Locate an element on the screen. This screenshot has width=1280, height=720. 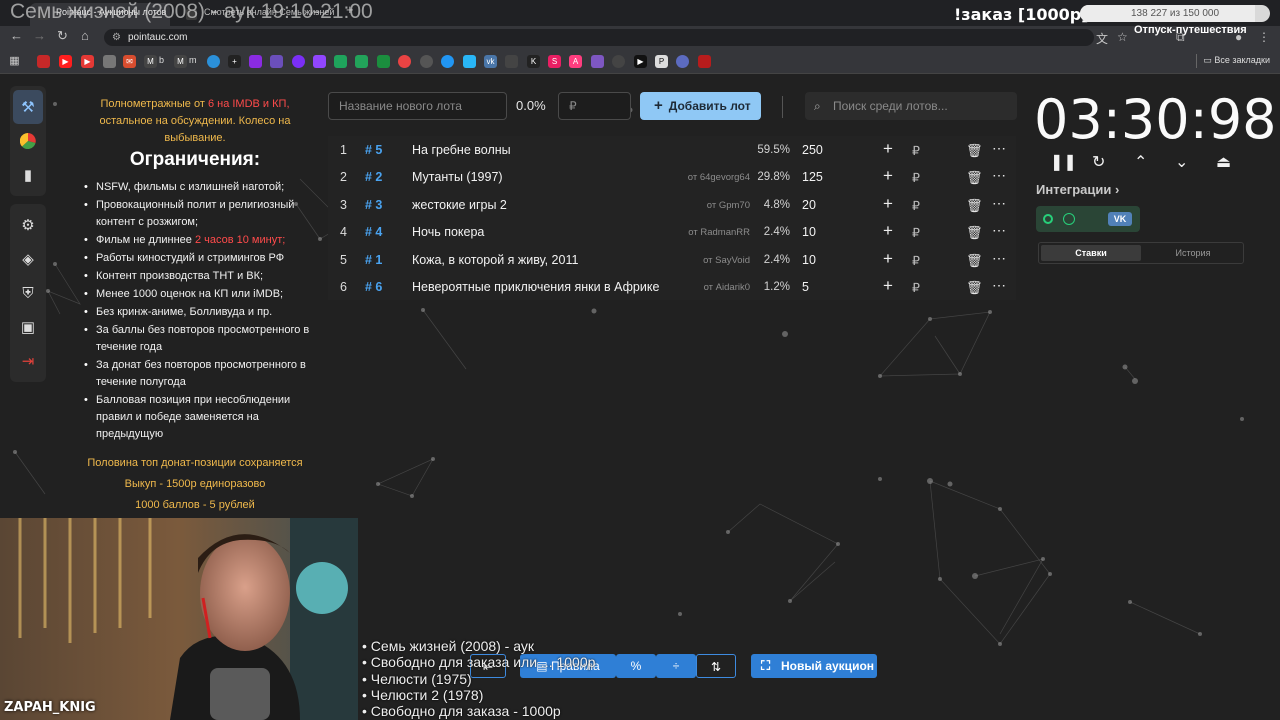
browser-menu-icon: ⋮ is located at coordinates (1264, 37).